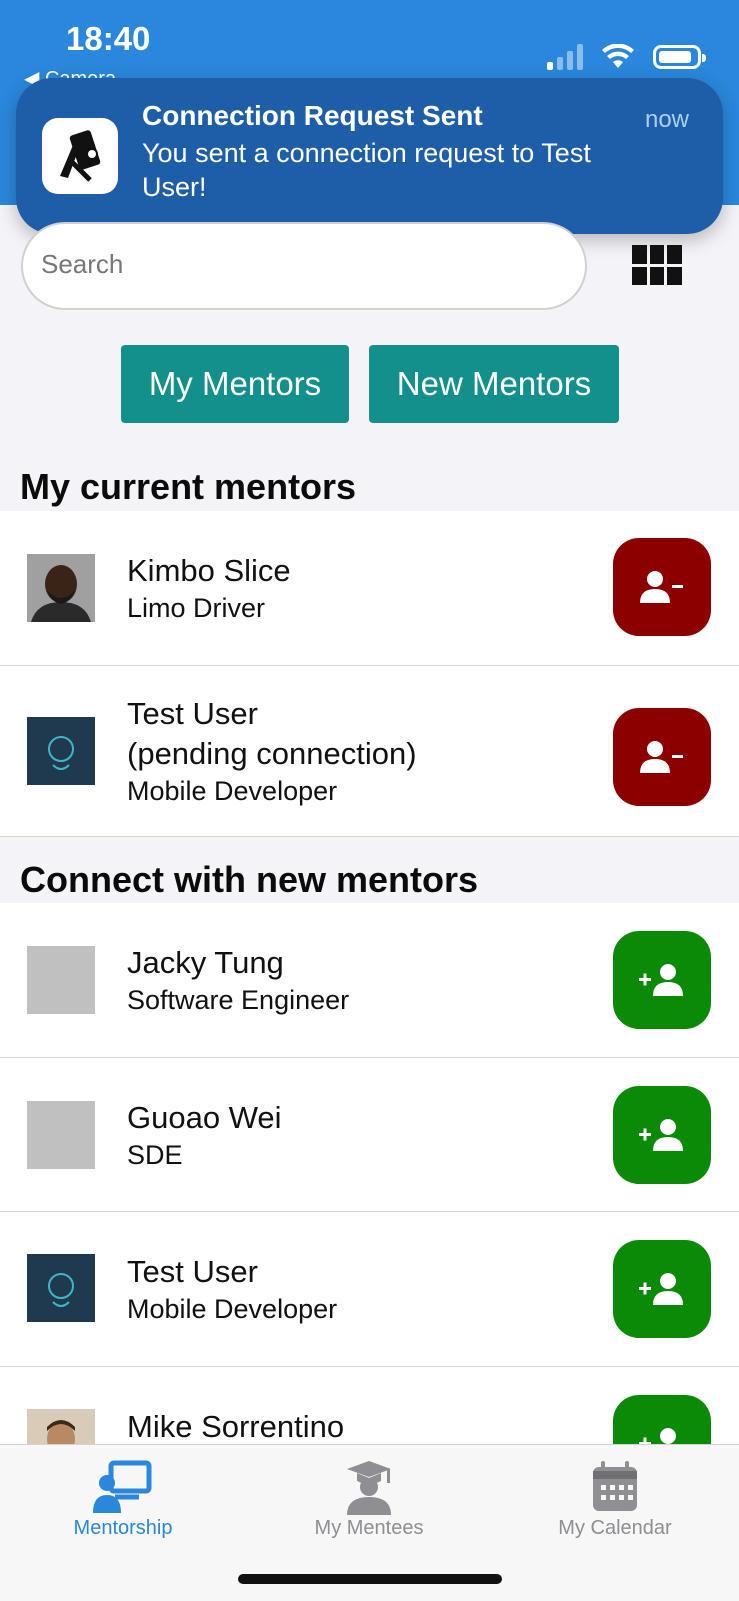  I want to click on status-time: 18:40, so click(108, 38).